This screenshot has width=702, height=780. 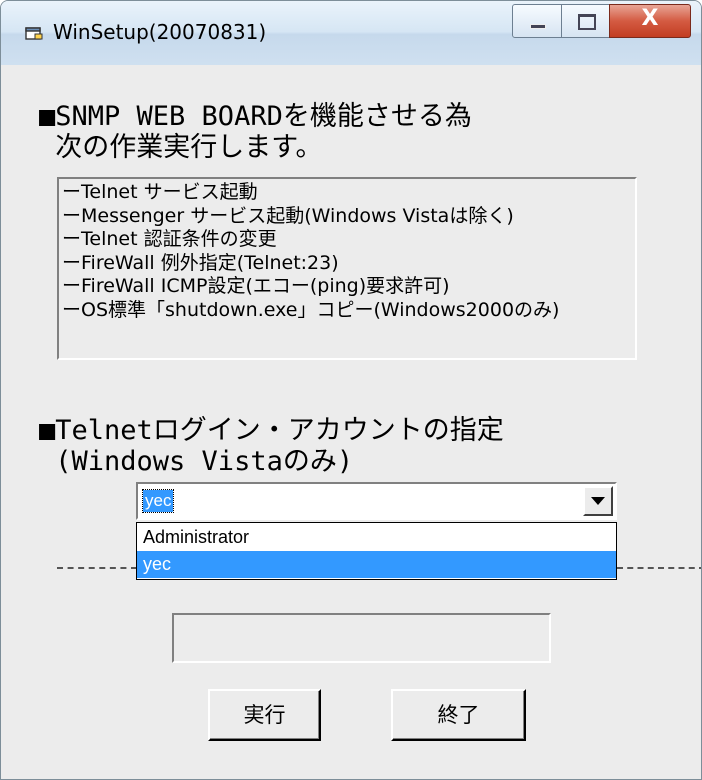 I want to click on status-textbox, so click(x=361, y=638).